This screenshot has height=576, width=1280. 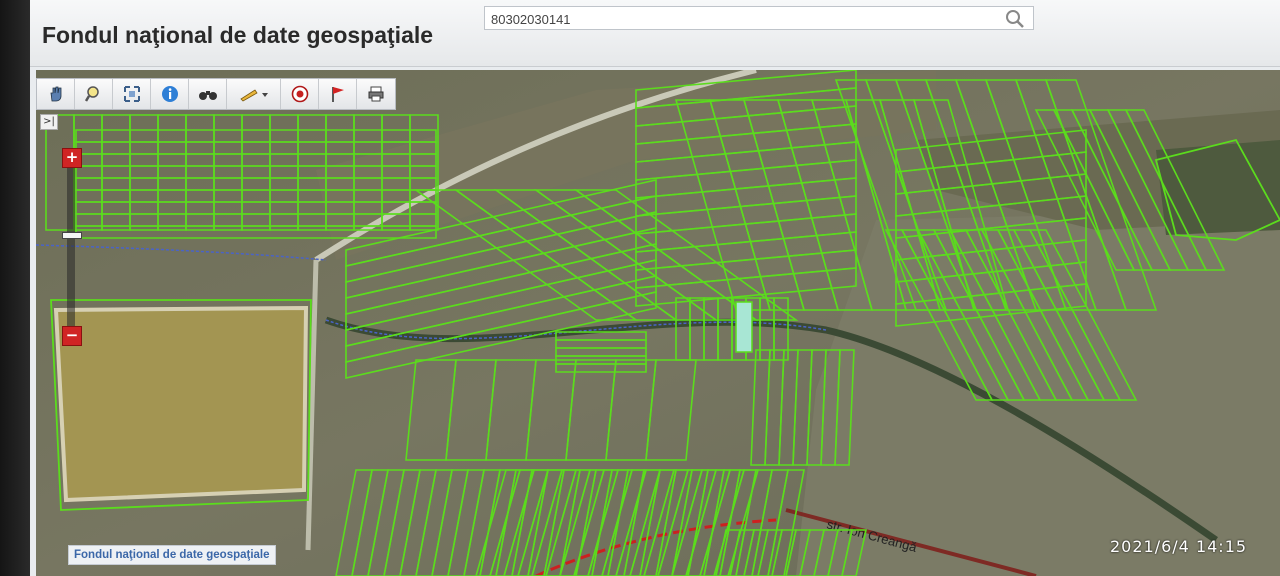 I want to click on flag-icon, so click(x=337, y=94).